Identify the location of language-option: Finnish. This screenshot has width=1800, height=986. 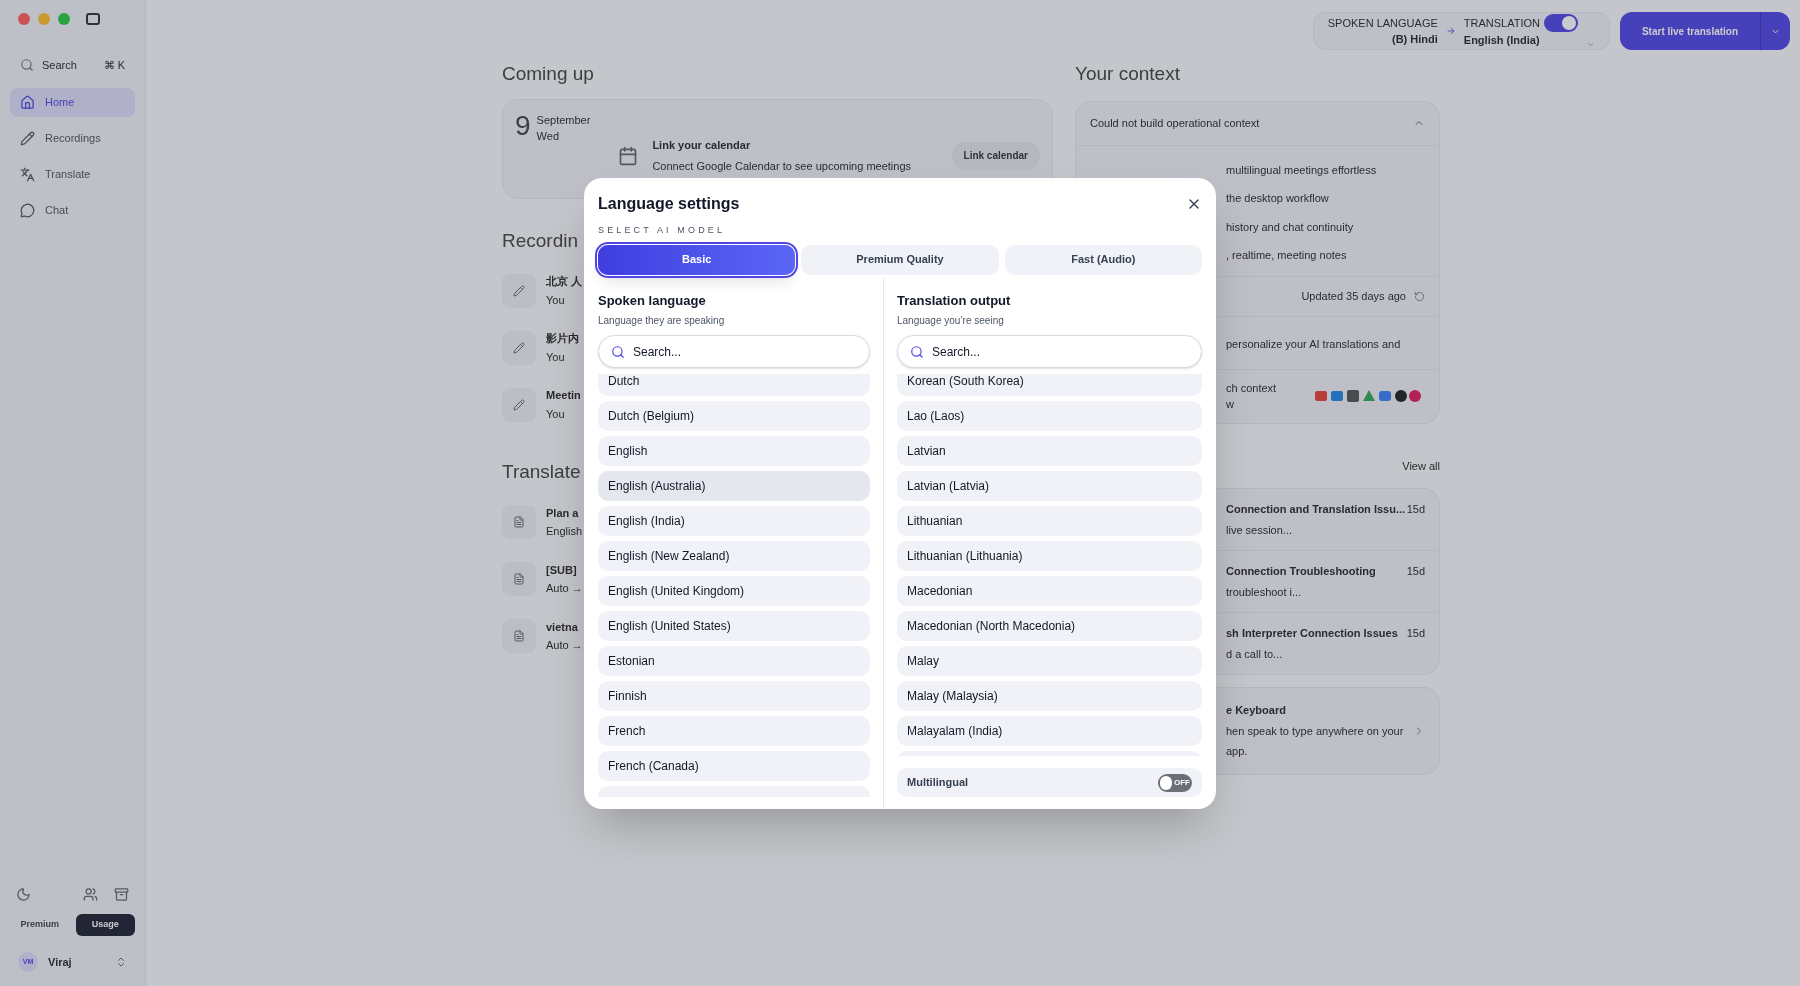
(734, 696).